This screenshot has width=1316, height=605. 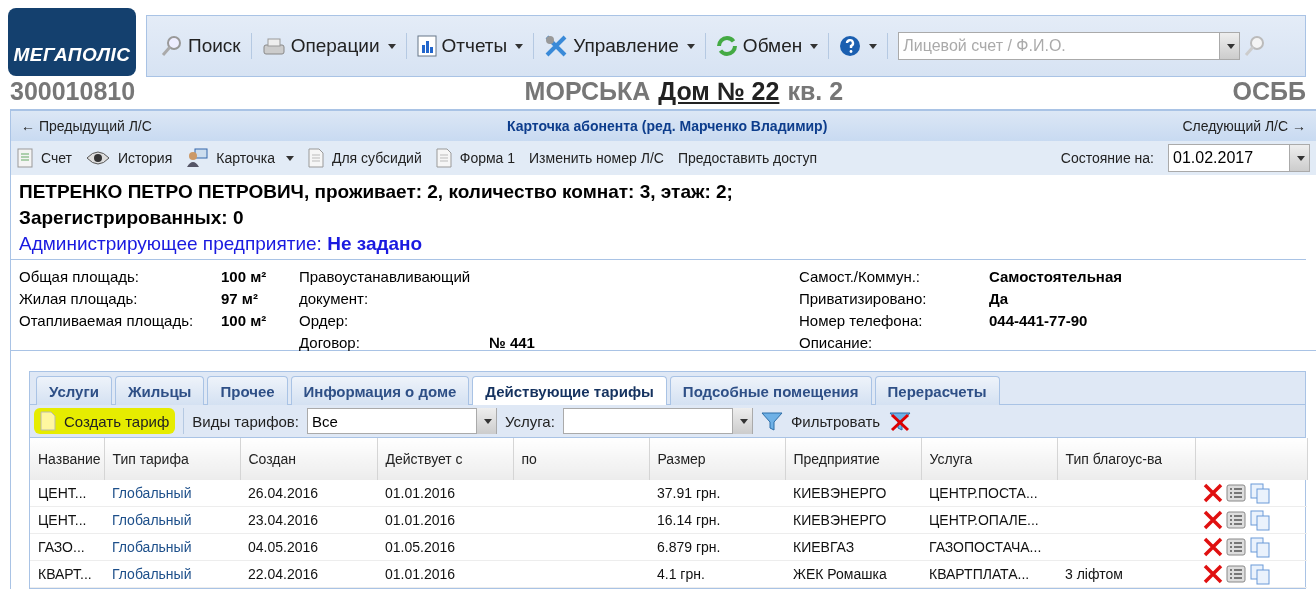 What do you see at coordinates (689, 493) in the screenshot?
I see `table-cell: 37.91 грн.` at bounding box center [689, 493].